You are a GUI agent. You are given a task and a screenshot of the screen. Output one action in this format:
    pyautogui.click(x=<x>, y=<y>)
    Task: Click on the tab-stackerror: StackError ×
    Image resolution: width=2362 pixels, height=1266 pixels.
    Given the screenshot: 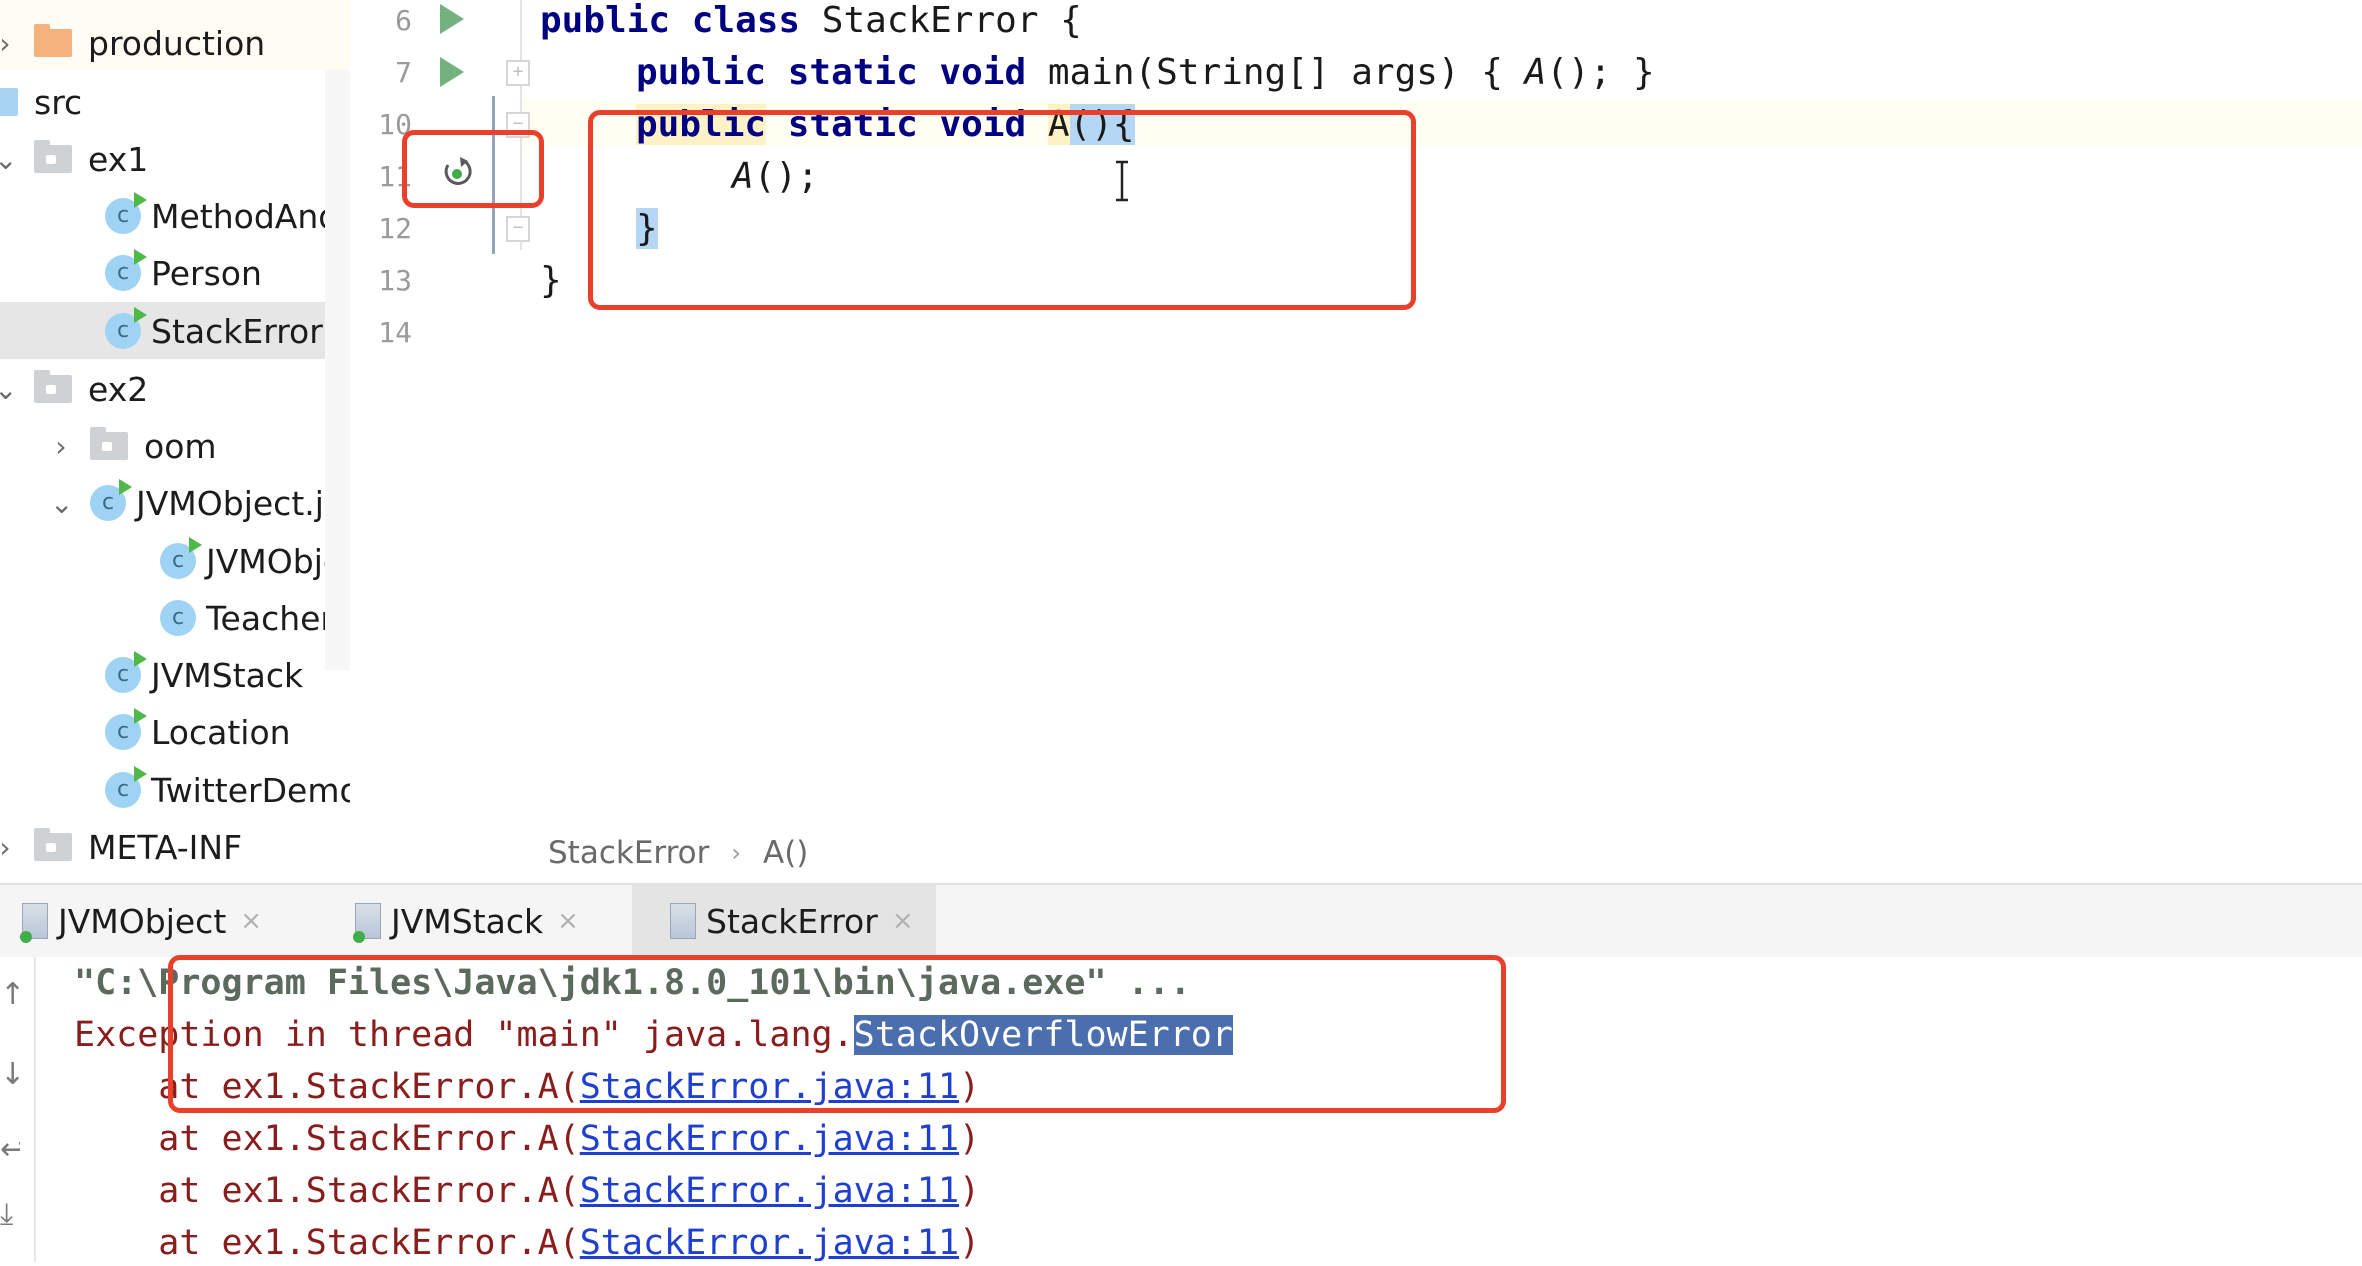 What is the action you would take?
    pyautogui.click(x=784, y=921)
    